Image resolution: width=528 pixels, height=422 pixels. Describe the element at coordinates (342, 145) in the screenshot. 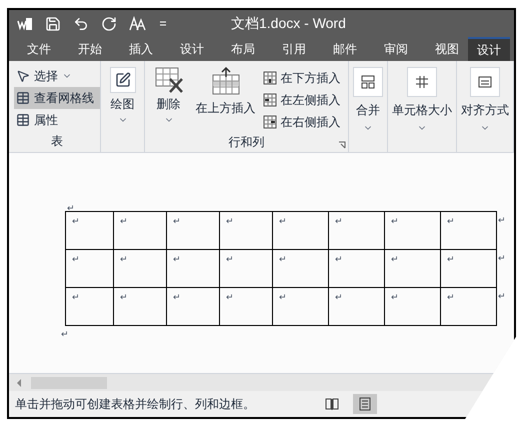

I see `dialog-launcher-icon` at that location.